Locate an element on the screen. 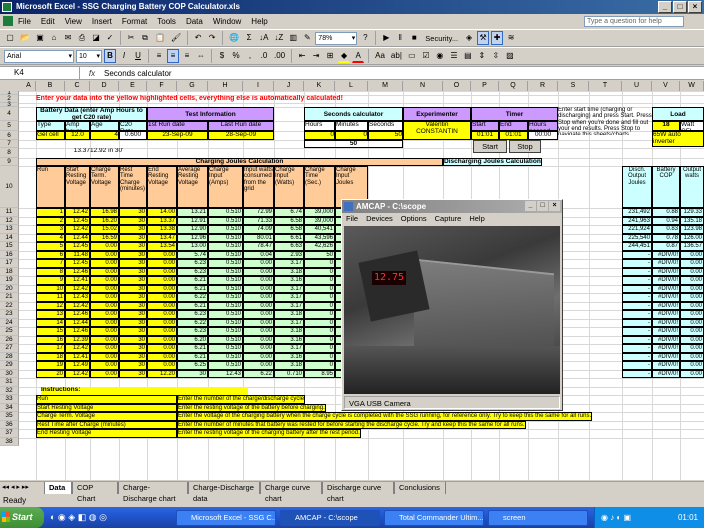 This screenshot has width=704, height=528. row-header: 37 is located at coordinates (9, 433).